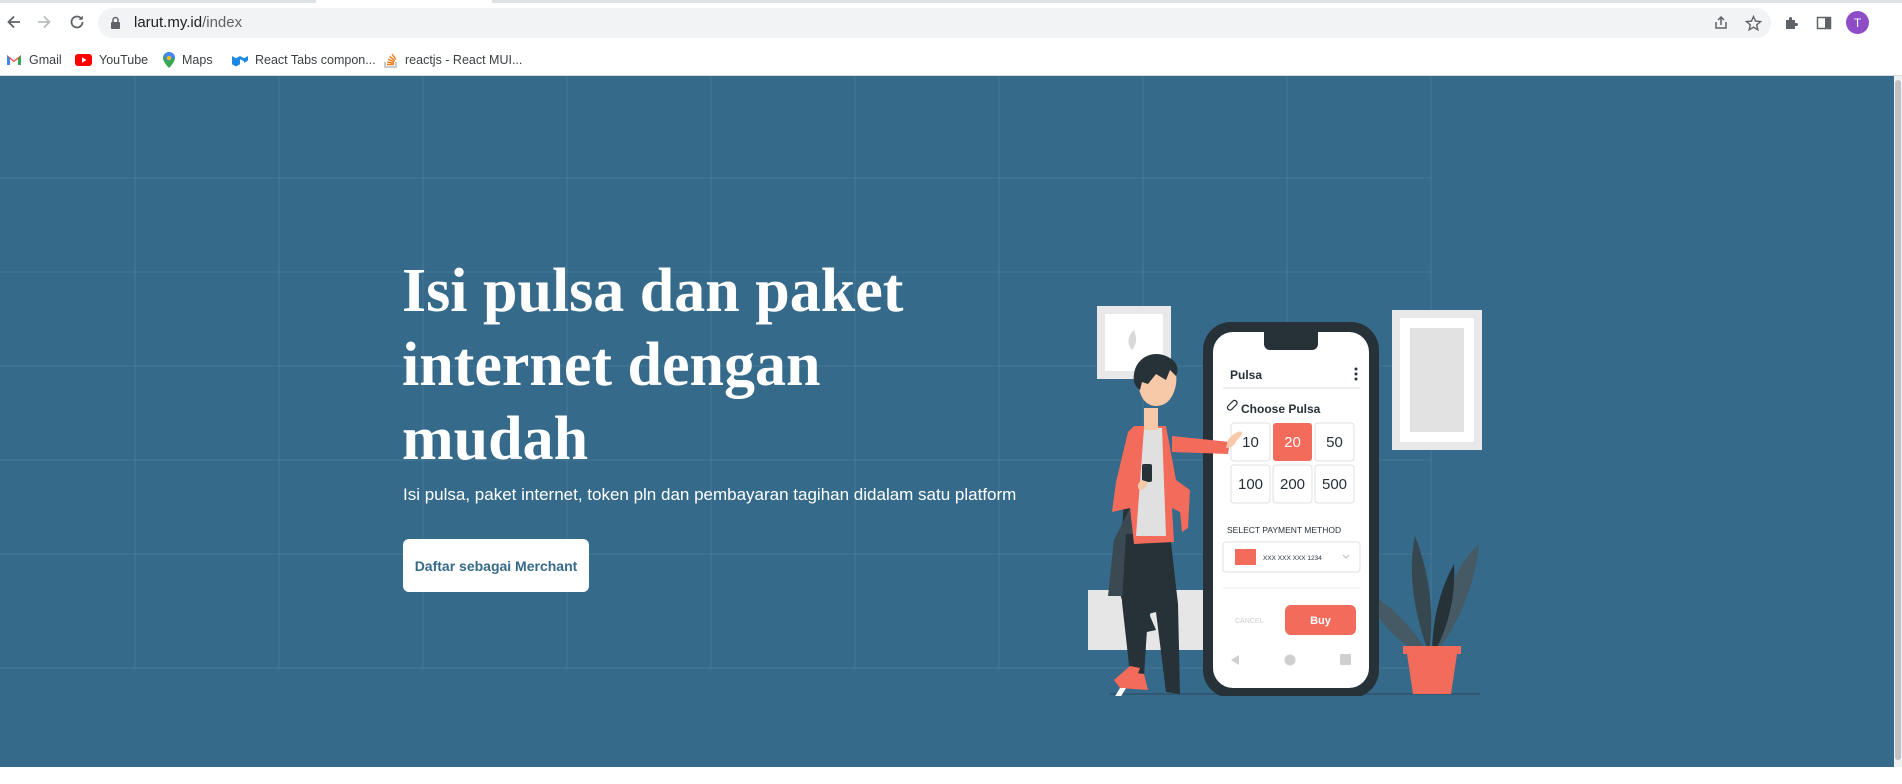  I want to click on page-scrollbar, so click(1898, 421).